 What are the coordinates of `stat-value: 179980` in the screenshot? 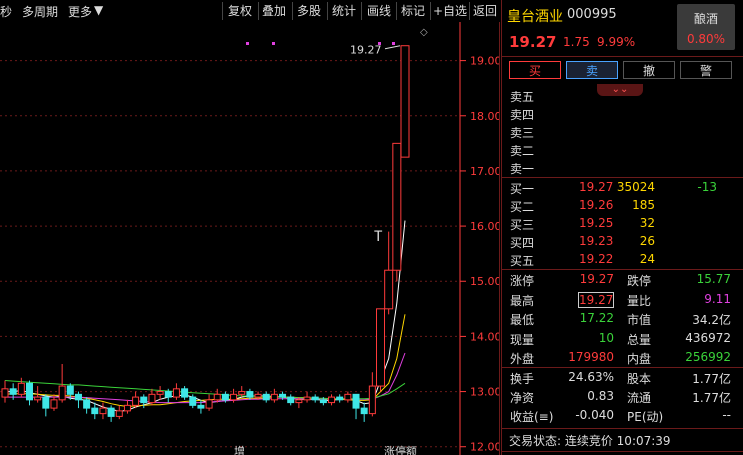 It's located at (591, 357).